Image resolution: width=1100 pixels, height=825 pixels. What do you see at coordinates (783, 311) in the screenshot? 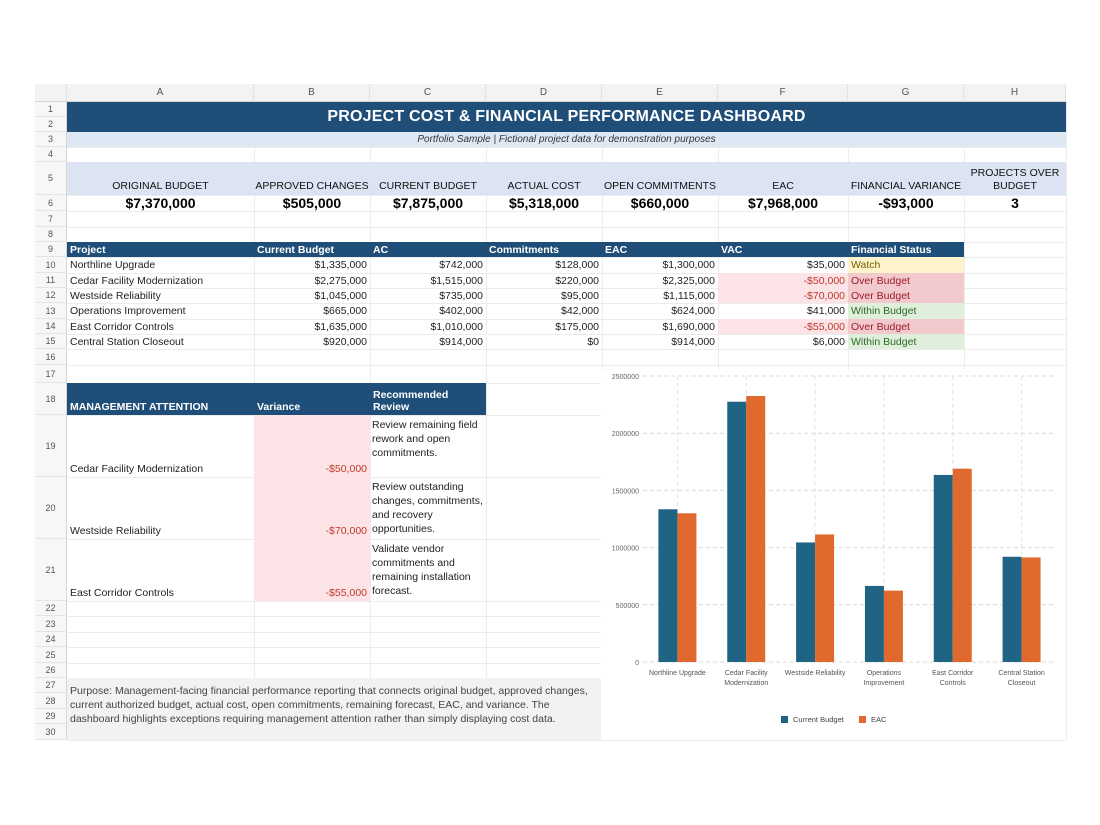
I see `vac-cell: $41,000` at bounding box center [783, 311].